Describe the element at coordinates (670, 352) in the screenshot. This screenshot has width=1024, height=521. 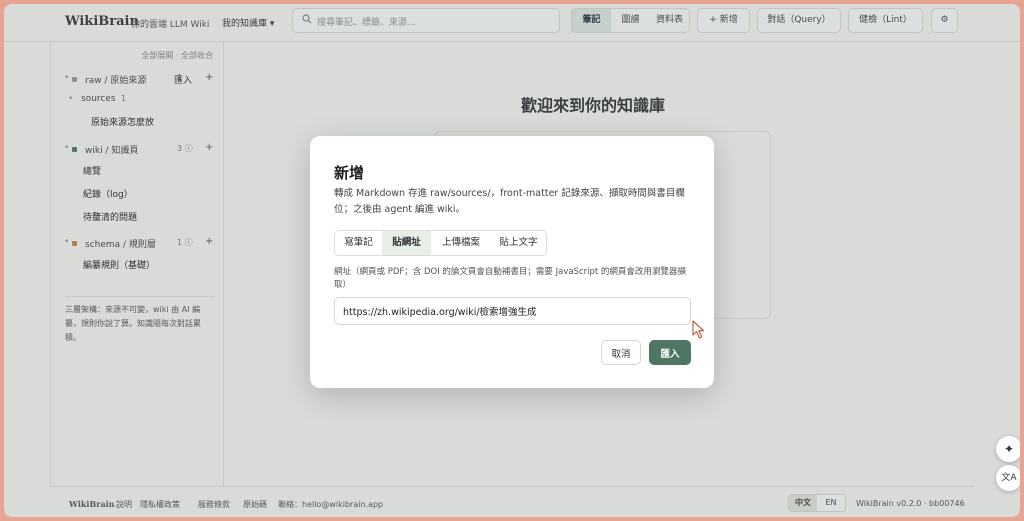
I see `import-button: 匯入` at that location.